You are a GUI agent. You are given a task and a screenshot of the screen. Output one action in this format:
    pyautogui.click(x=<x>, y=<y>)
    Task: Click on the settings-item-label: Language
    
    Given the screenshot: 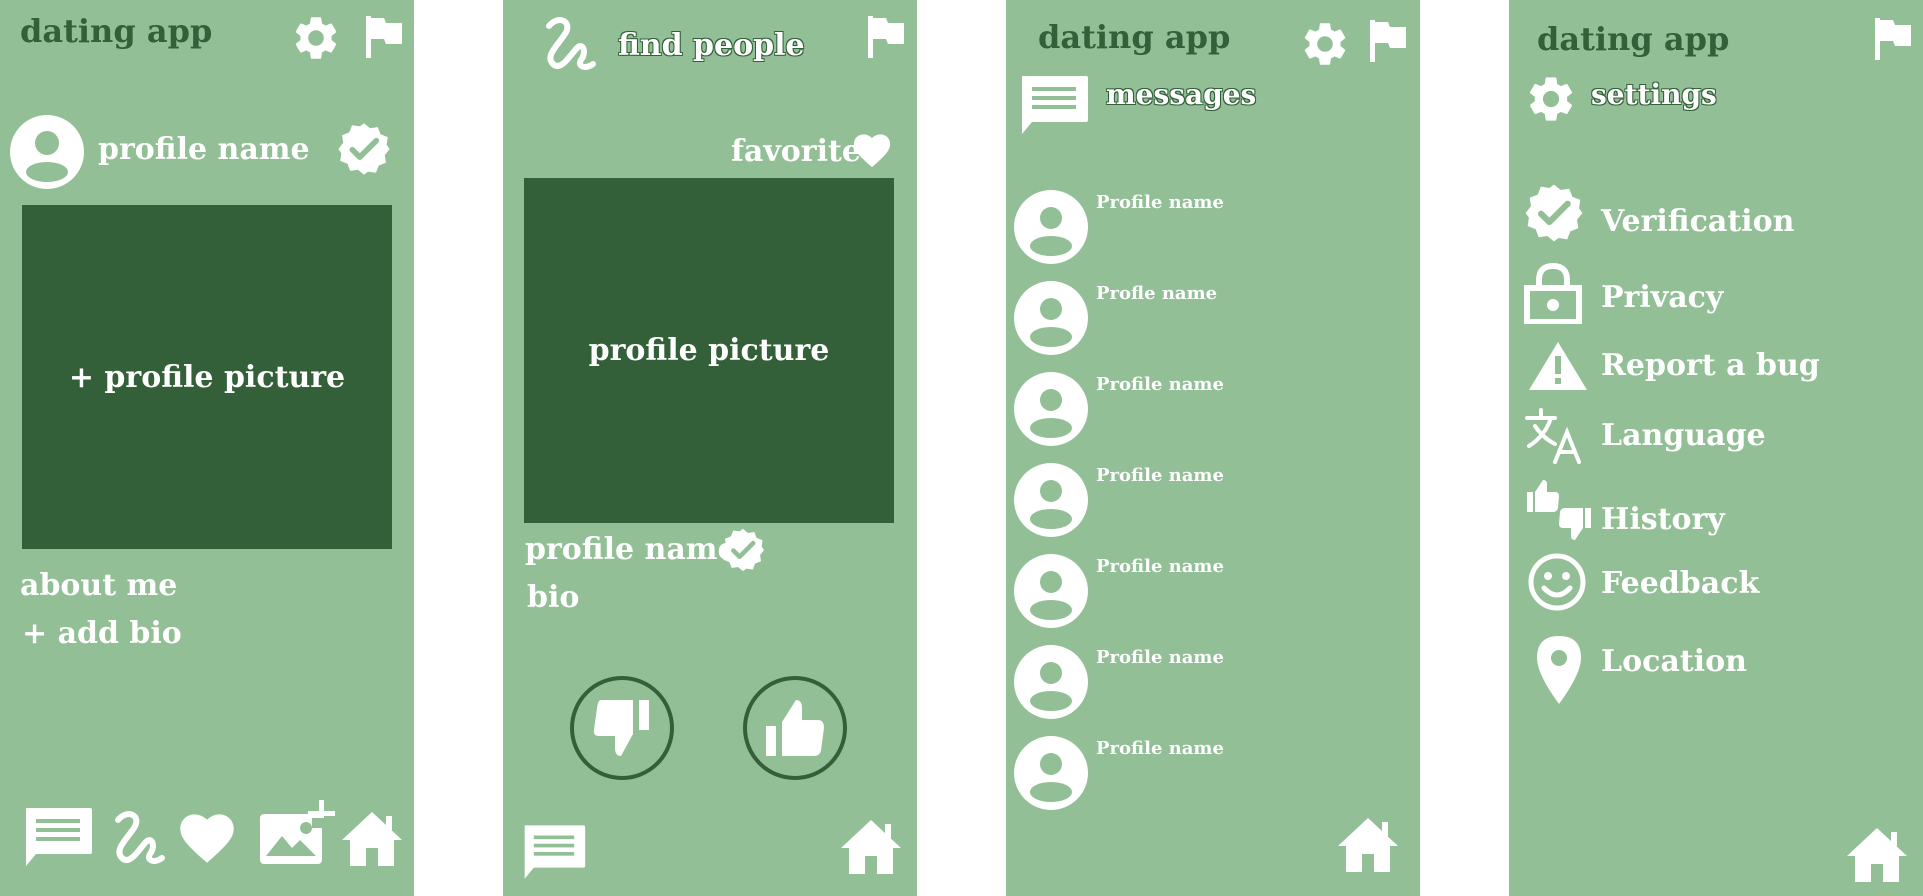 What is the action you would take?
    pyautogui.click(x=1683, y=435)
    